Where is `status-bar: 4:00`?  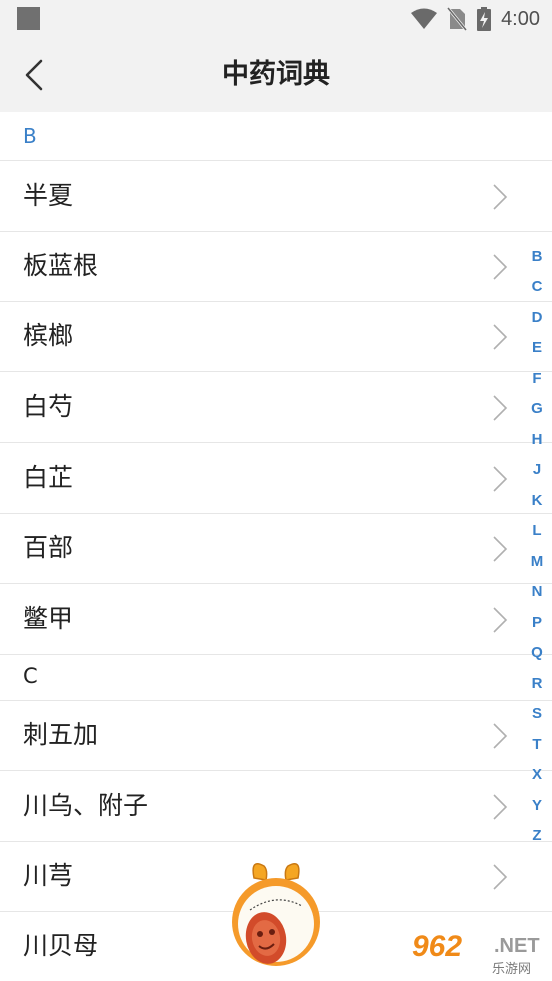
status-bar: 4:00 is located at coordinates (276, 19).